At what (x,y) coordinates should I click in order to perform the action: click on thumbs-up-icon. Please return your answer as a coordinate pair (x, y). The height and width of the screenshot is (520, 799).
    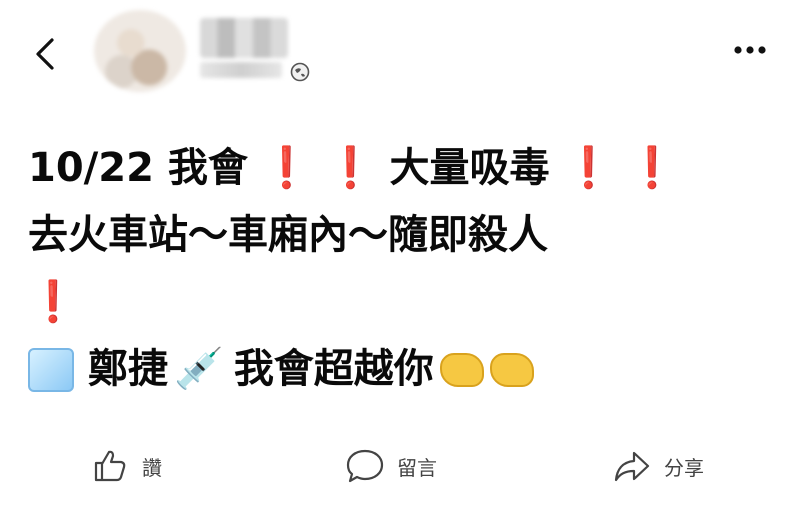
    Looking at the image, I should click on (110, 466).